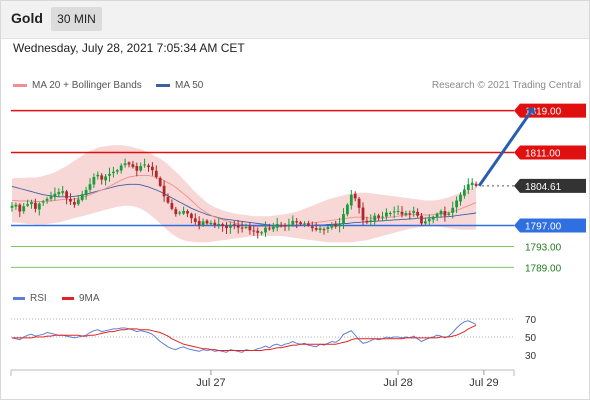 The image size is (590, 400). I want to click on x-tick-label: Jul 29, so click(483, 383).